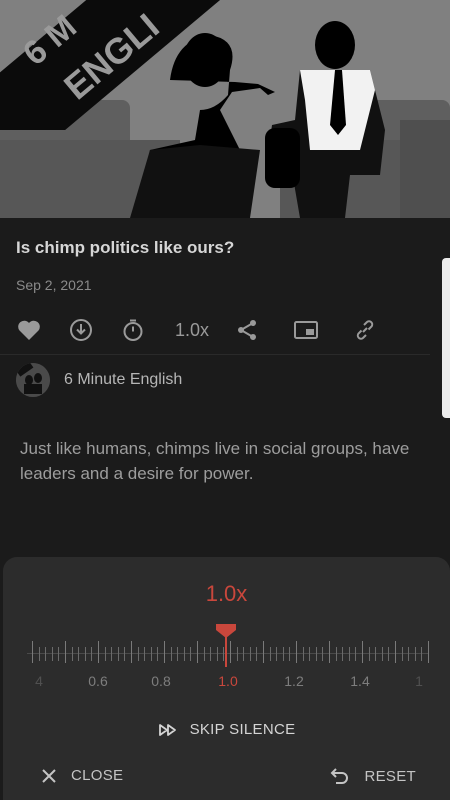  I want to click on link-icon, so click(365, 330).